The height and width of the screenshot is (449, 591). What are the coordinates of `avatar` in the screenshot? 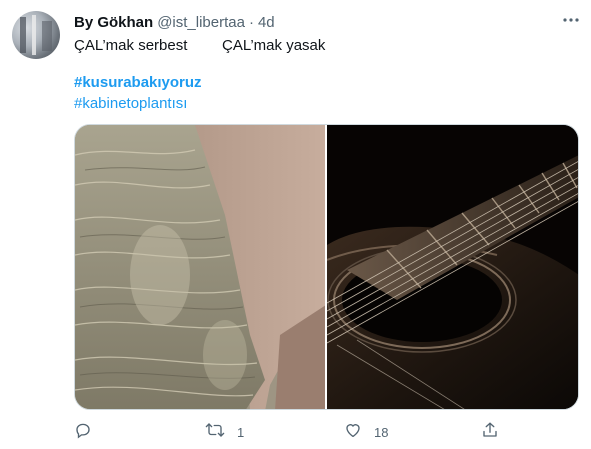 It's located at (36, 35).